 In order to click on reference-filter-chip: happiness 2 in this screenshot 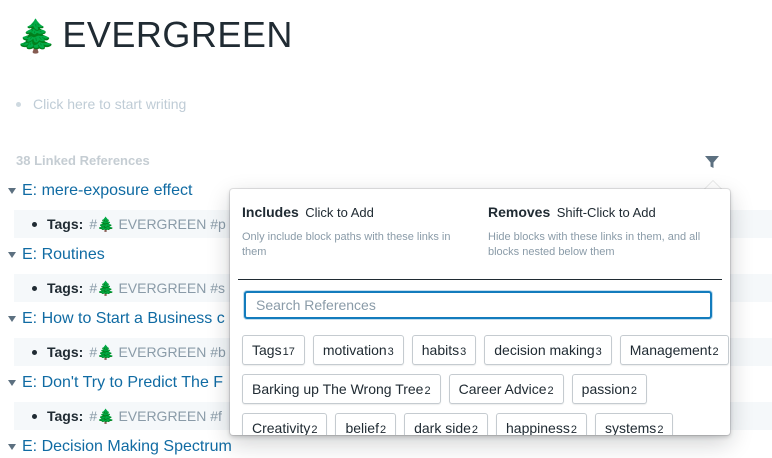, I will do `click(541, 424)`.